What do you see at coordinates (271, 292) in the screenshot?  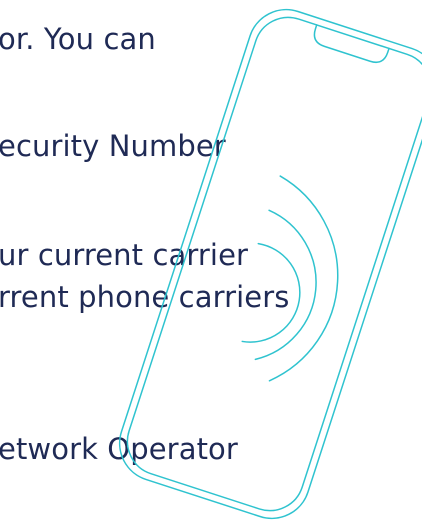 I see `signal-wave-small-icon` at bounding box center [271, 292].